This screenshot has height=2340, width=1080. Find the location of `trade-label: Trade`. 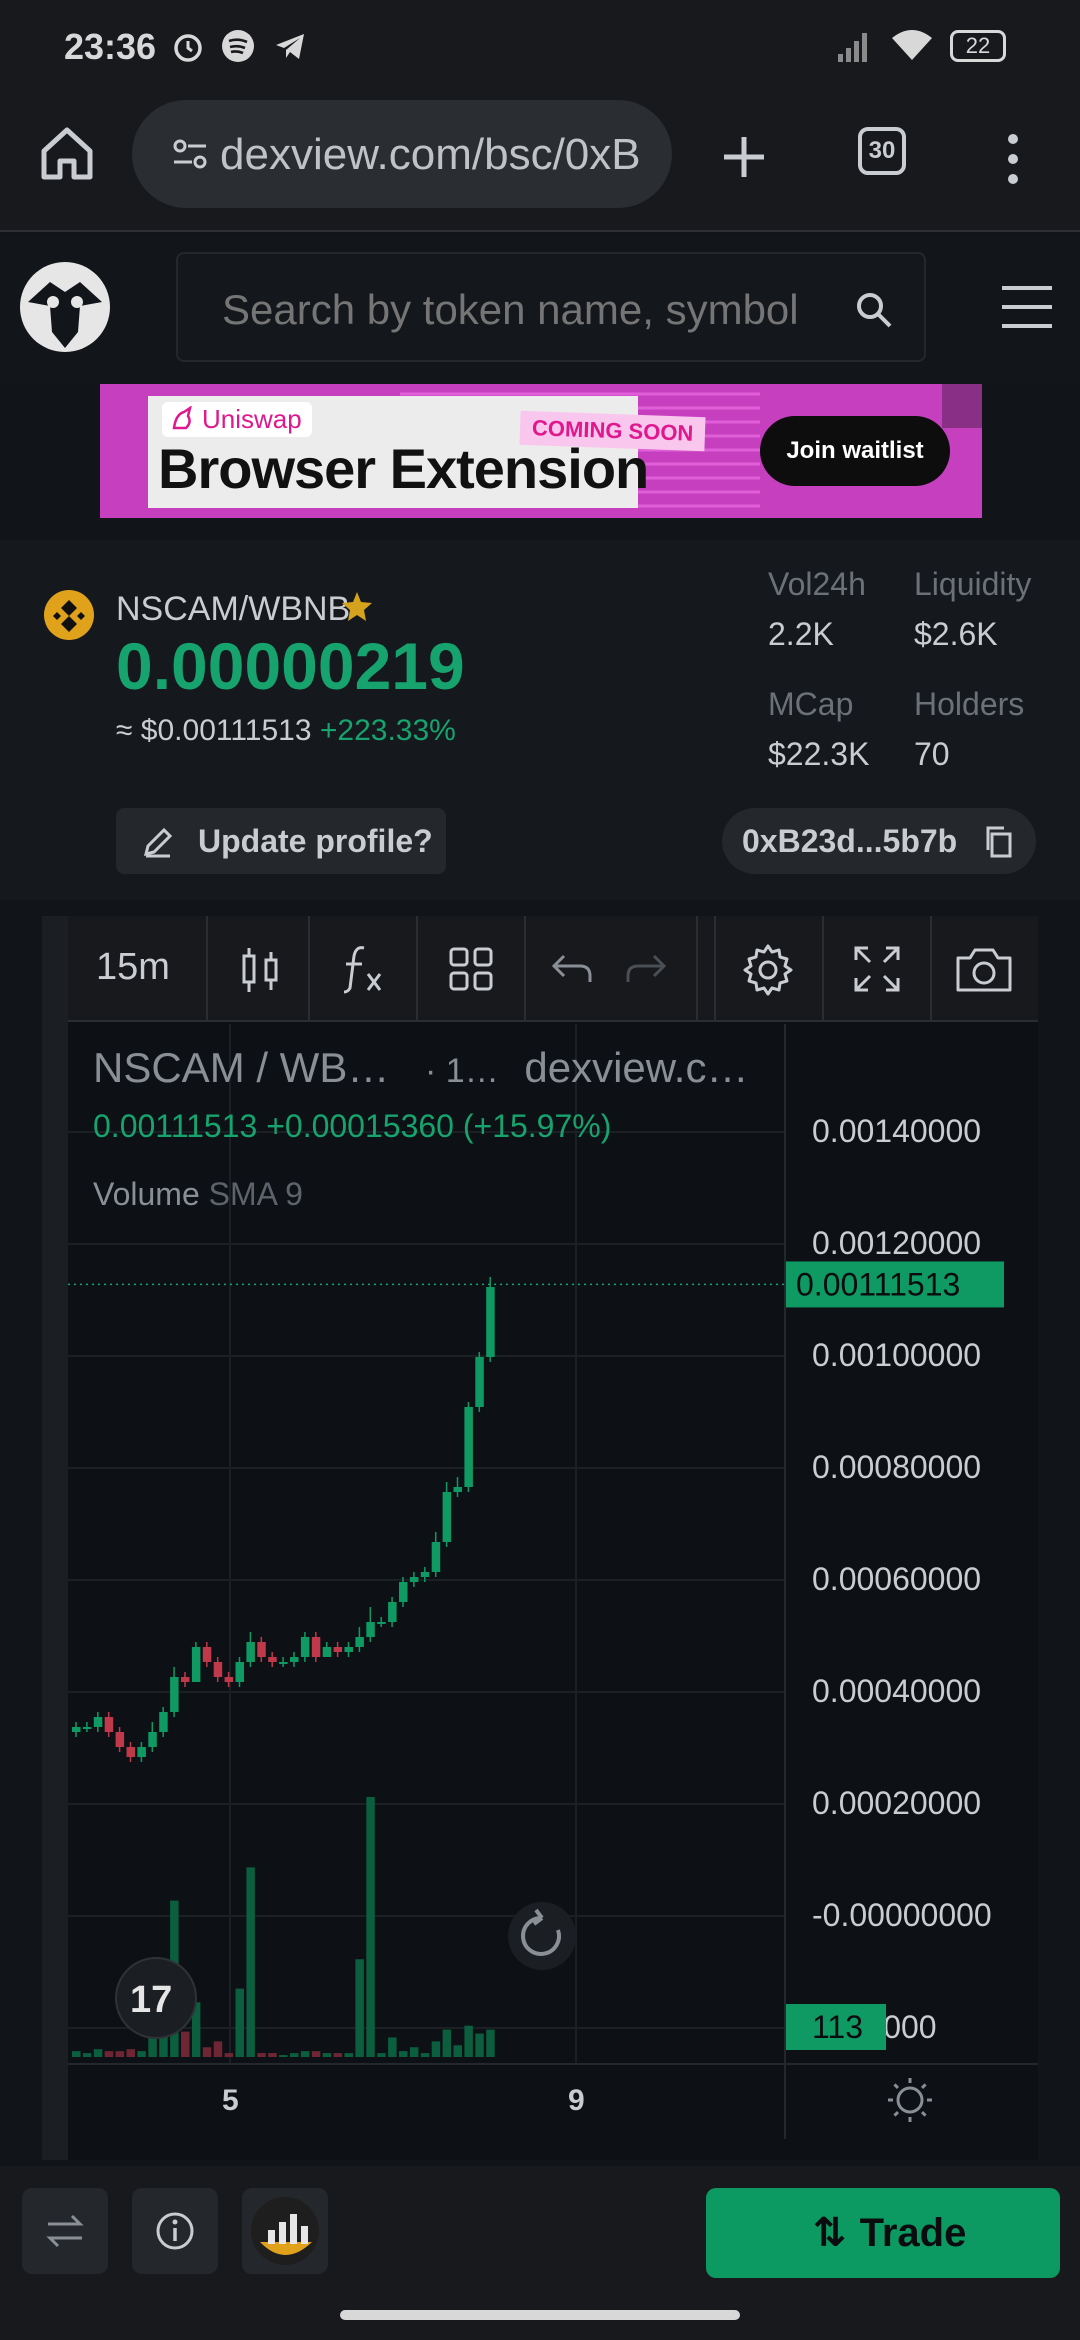

trade-label: Trade is located at coordinates (913, 2233).